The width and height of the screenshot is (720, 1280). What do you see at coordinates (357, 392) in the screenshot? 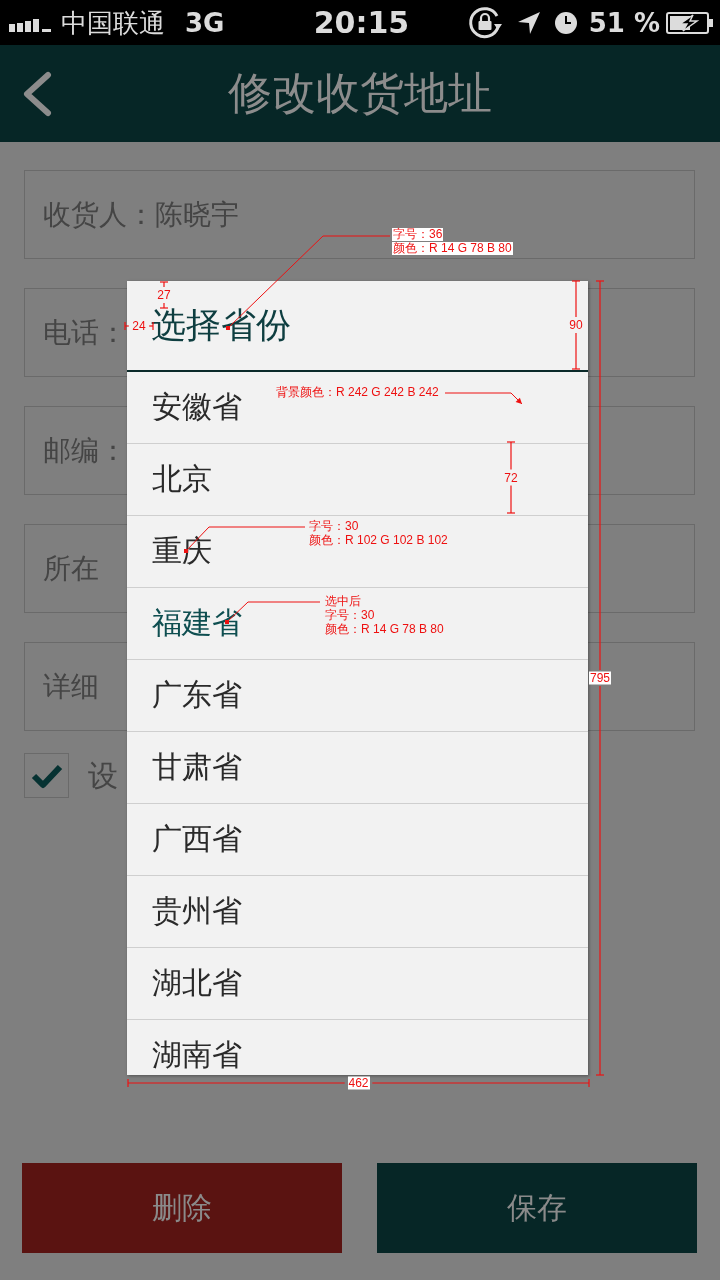
I see `annotation-text: 背景颜色：R 242 G 242 B 242` at bounding box center [357, 392].